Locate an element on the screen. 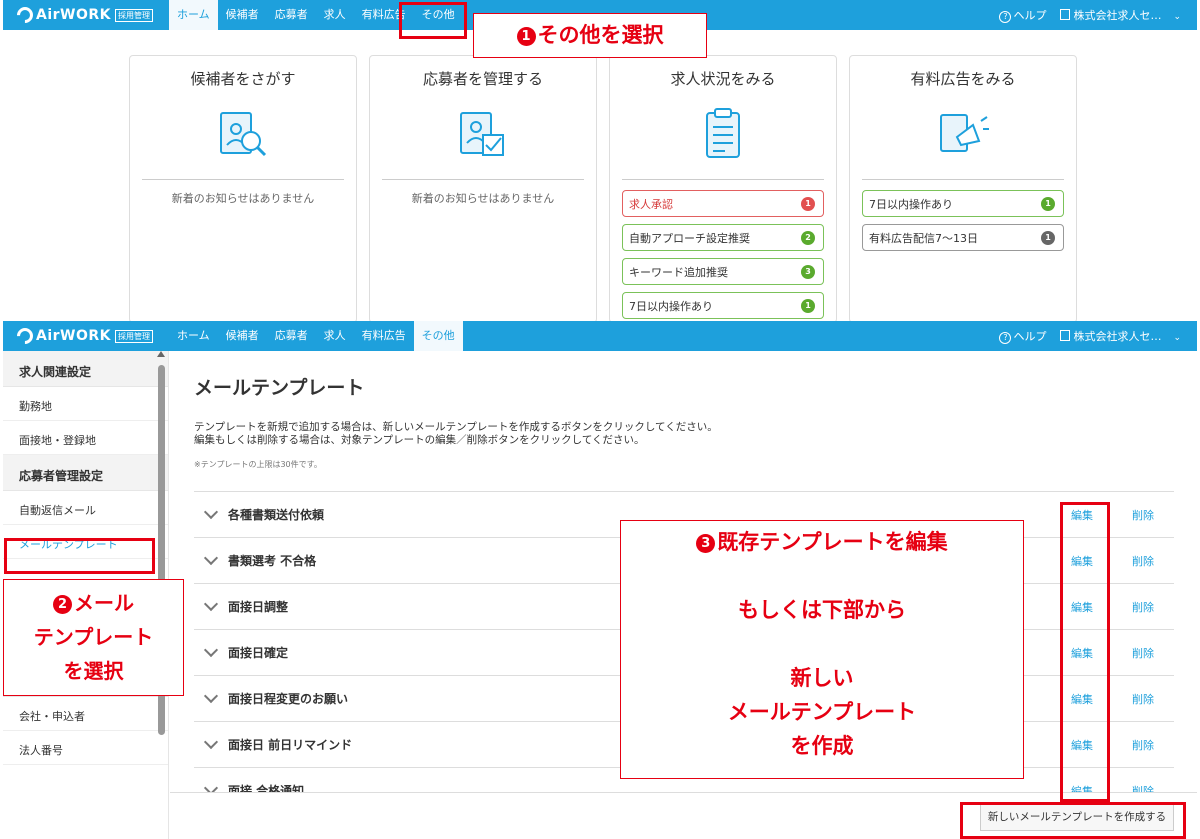 This screenshot has width=1200, height=839. template-name: 書類選考 不合格 is located at coordinates (272, 560).